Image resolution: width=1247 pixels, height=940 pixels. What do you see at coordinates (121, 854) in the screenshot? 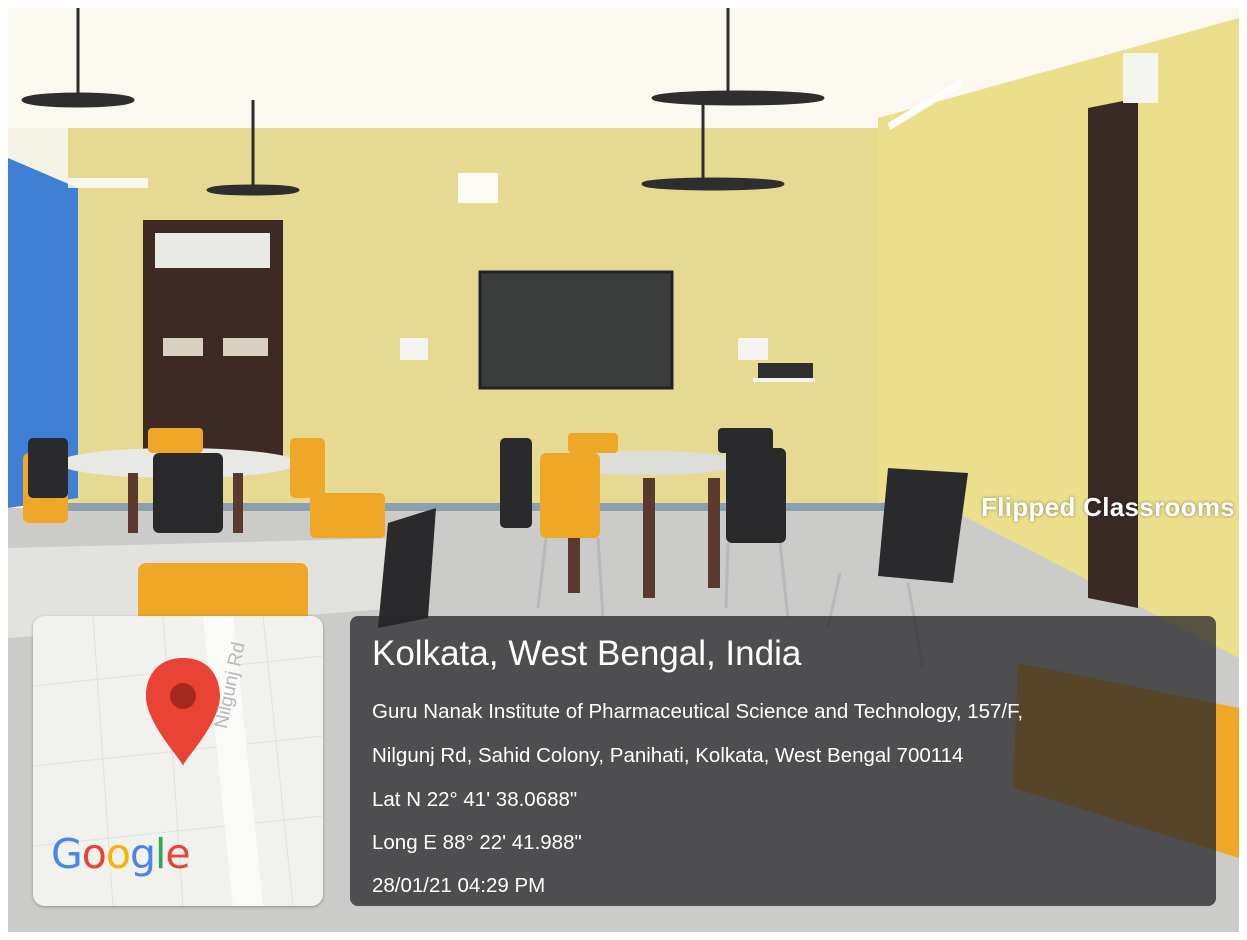
I see `google-logo: Google` at bounding box center [121, 854].